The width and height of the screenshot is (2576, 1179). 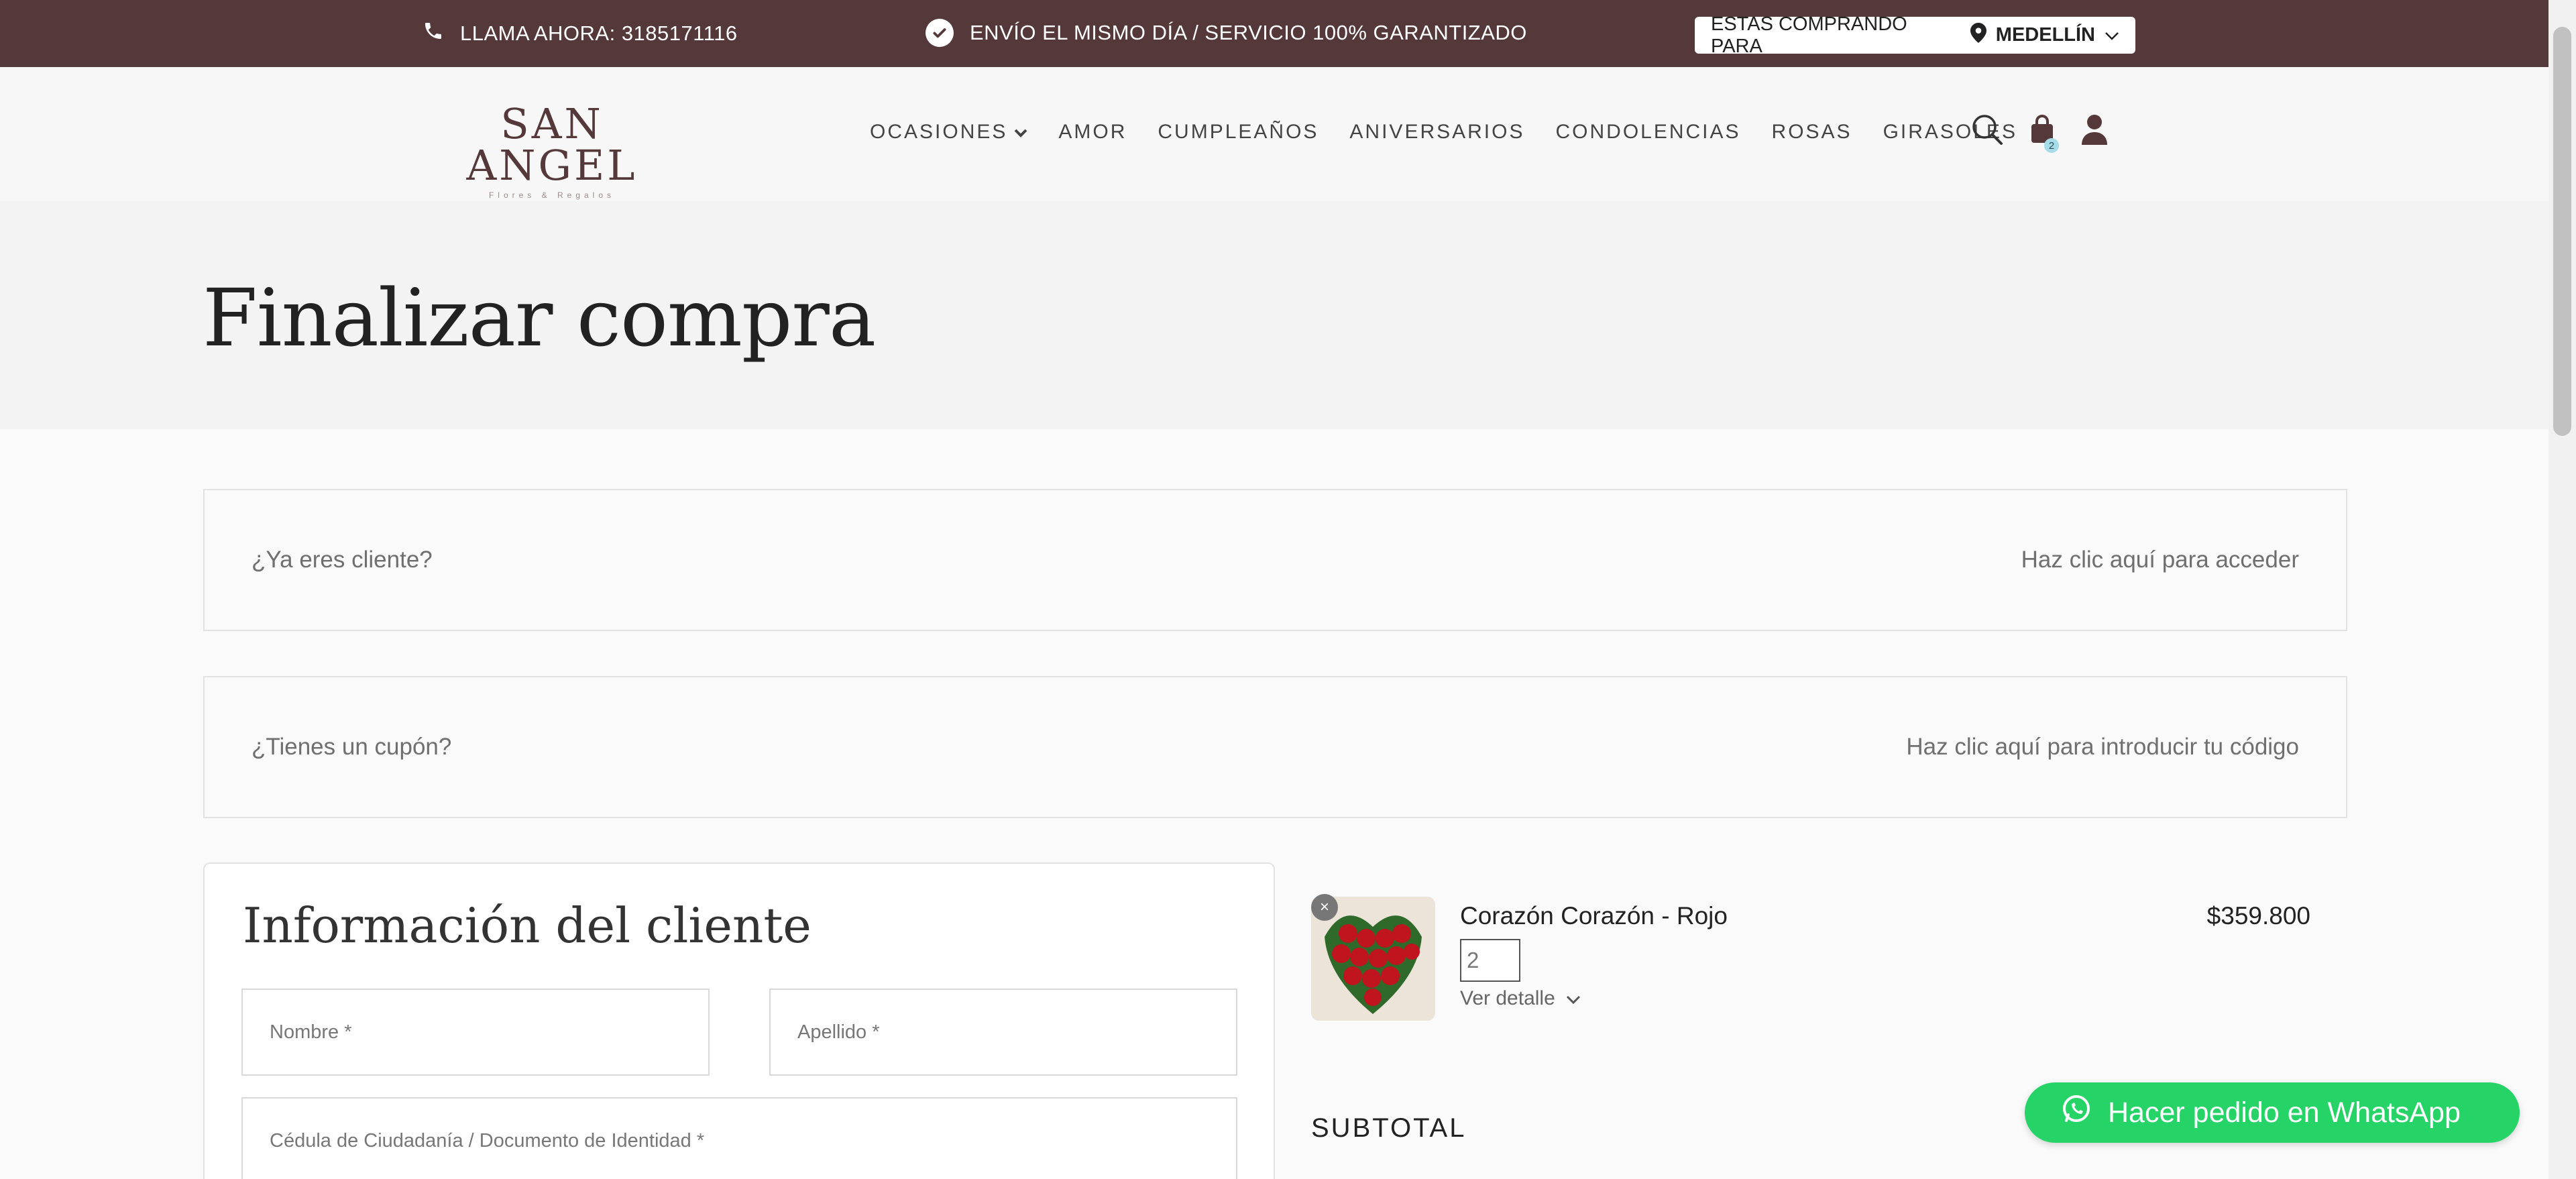 What do you see at coordinates (2284, 1112) in the screenshot?
I see `whatsapp-label: Hacer pedido en WhatsApp` at bounding box center [2284, 1112].